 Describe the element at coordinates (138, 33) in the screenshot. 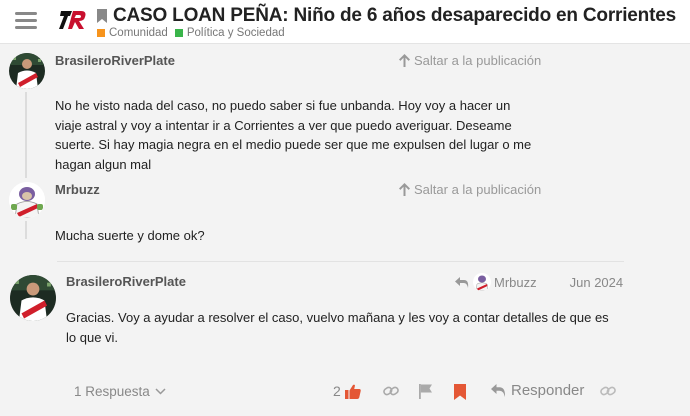

I see `category-label: Comunidad` at that location.